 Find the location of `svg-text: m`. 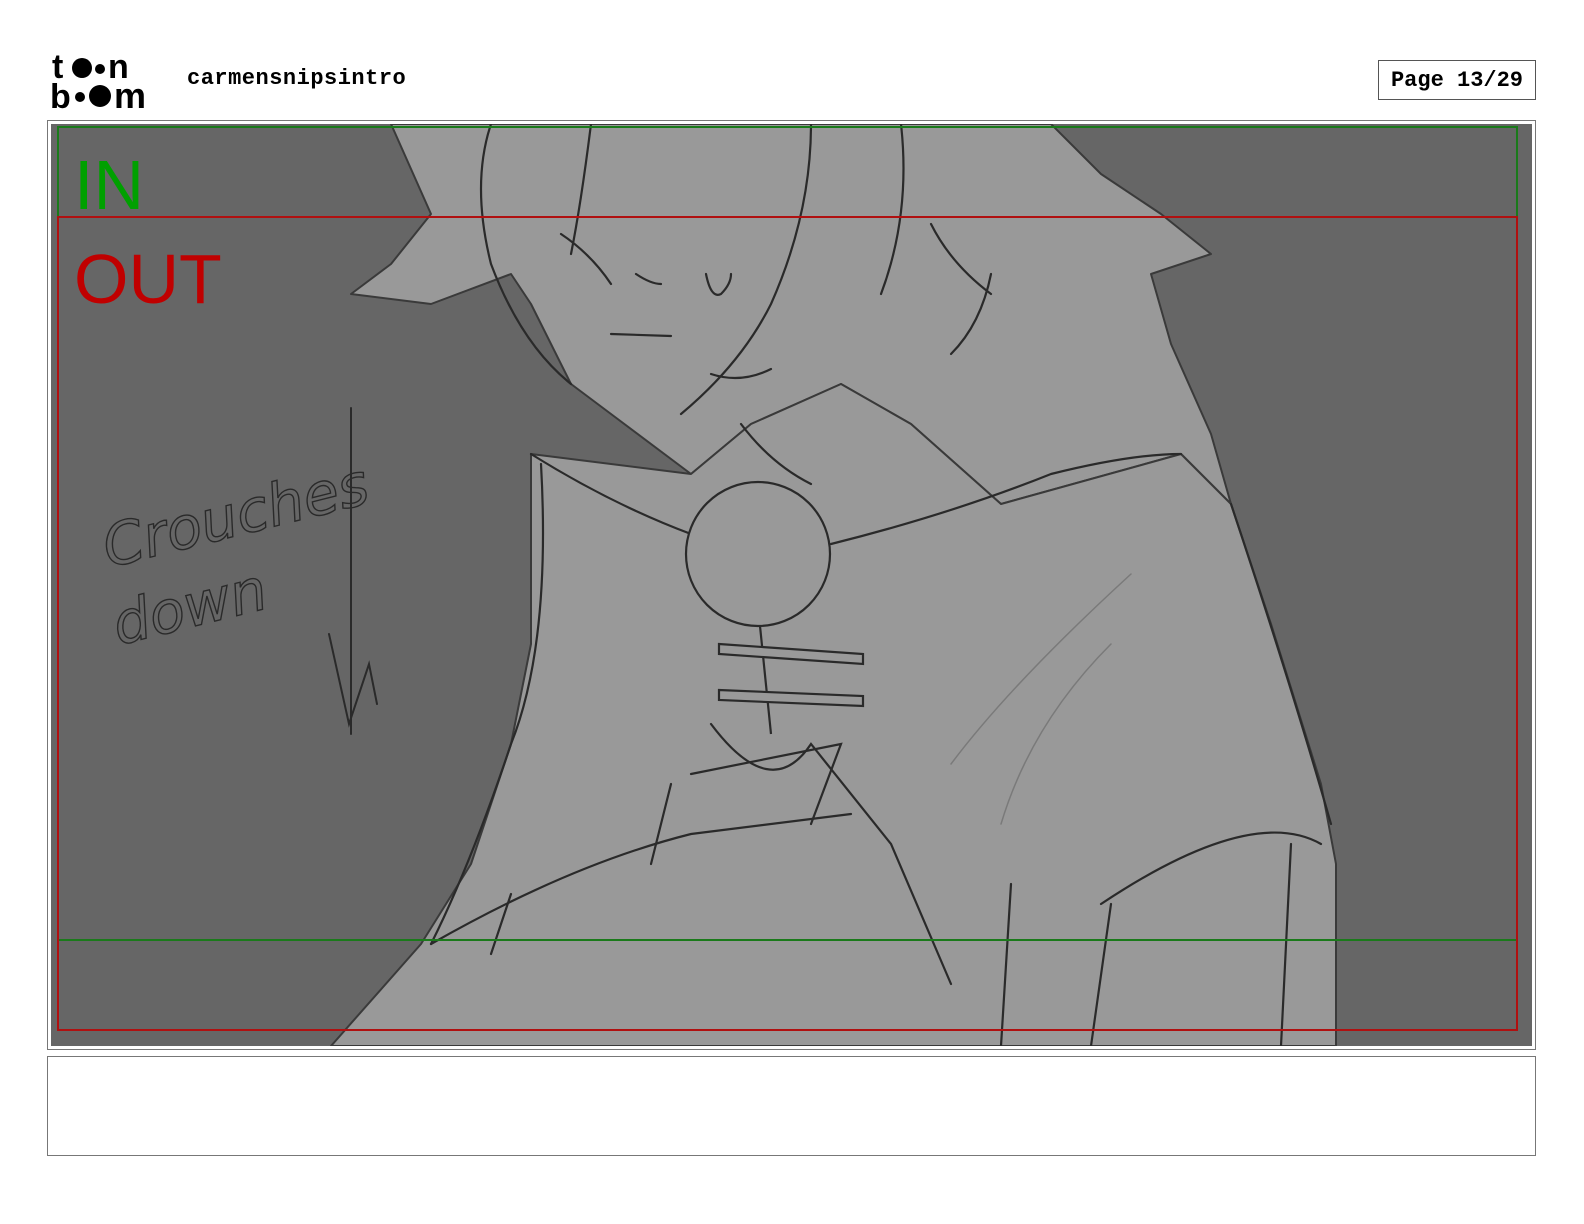

svg-text: m is located at coordinates (130, 93).